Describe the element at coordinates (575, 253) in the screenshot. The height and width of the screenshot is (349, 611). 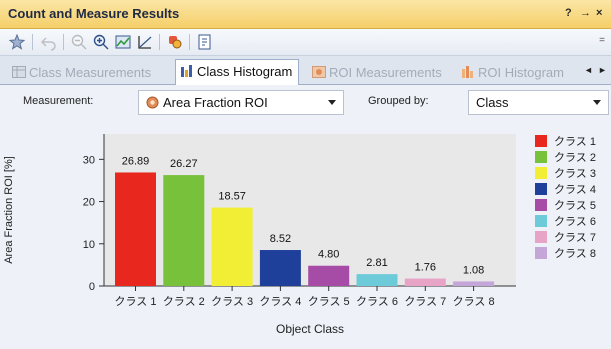
I see `legend-label: クラス 8` at that location.